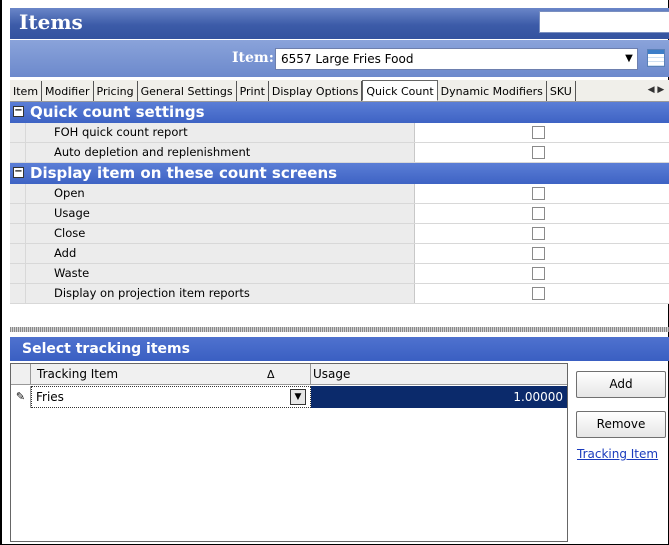 The height and width of the screenshot is (545, 669). I want to click on property-label: Usage, so click(220, 213).